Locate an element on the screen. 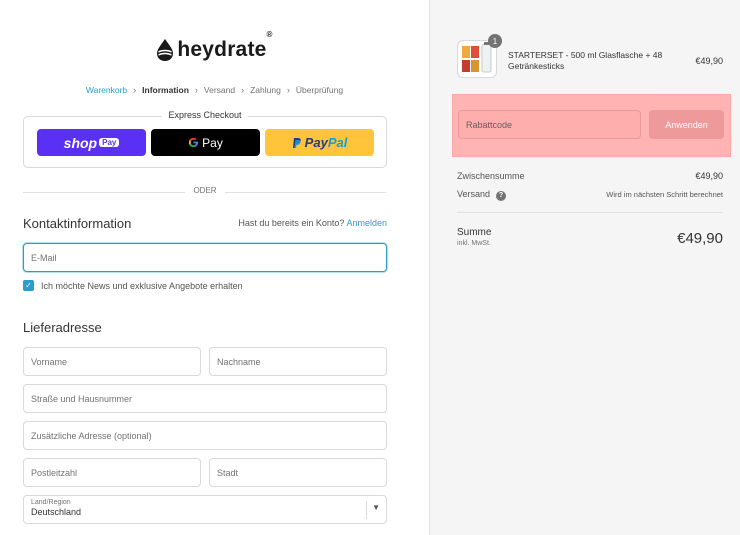 This screenshot has width=740, height=535. chevron-down-icon: ▼ is located at coordinates (376, 507).